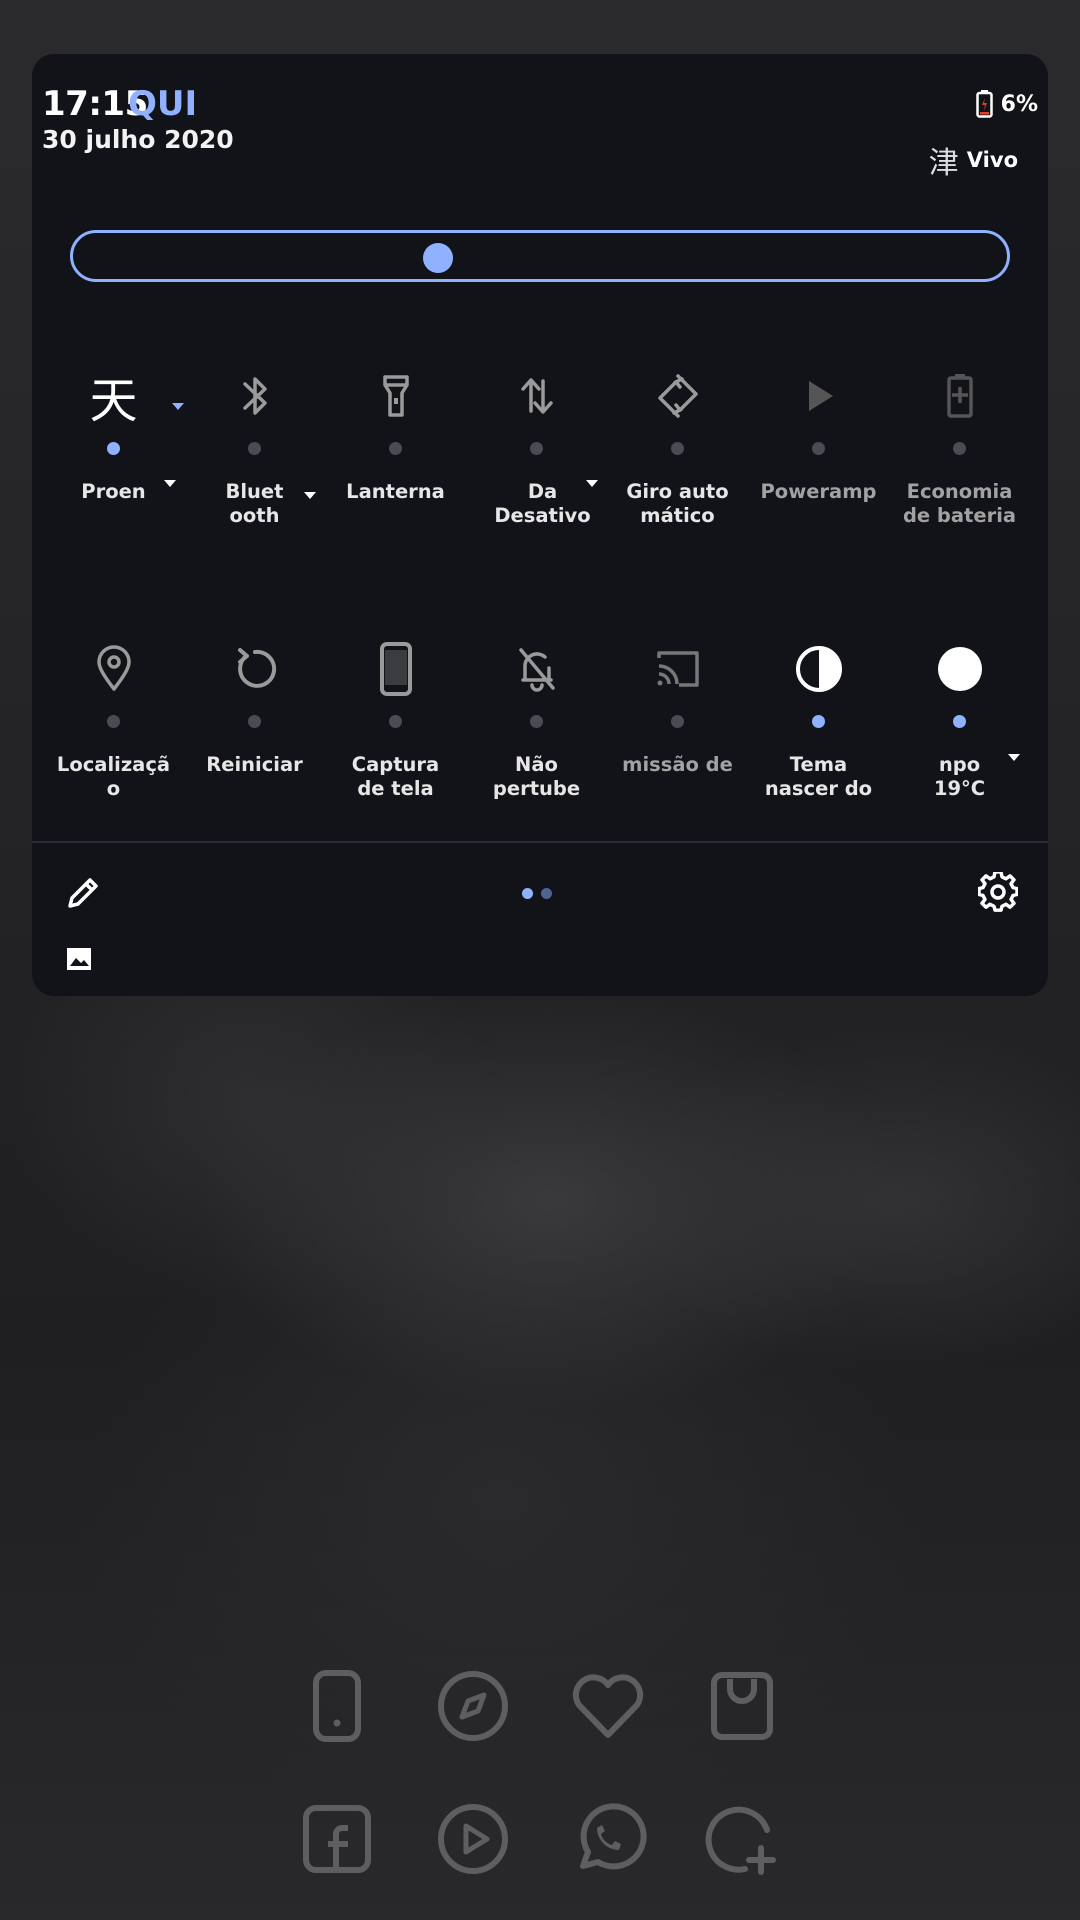 The height and width of the screenshot is (1920, 1080). I want to click on restart-icon, so click(255, 669).